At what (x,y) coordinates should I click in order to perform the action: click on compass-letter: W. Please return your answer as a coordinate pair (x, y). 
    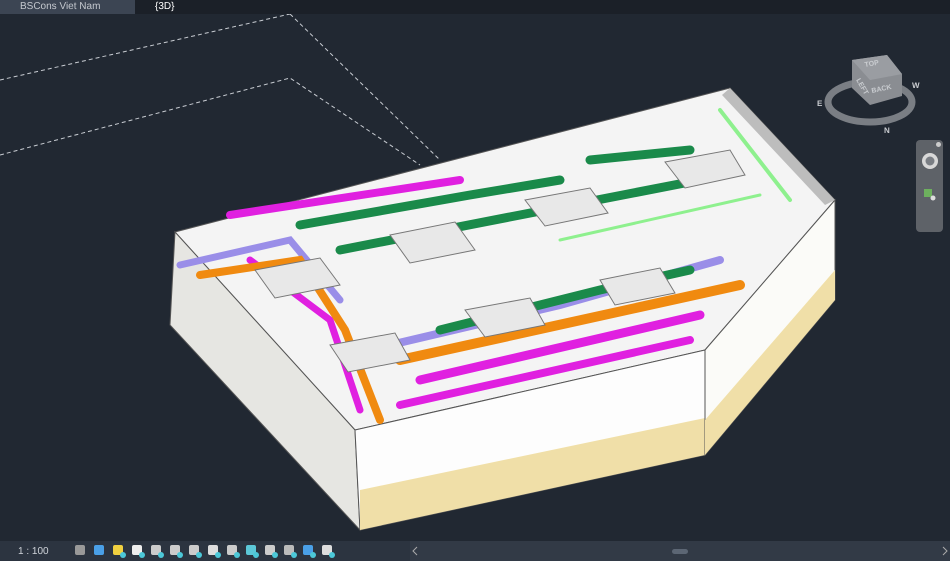
    Looking at the image, I should click on (916, 85).